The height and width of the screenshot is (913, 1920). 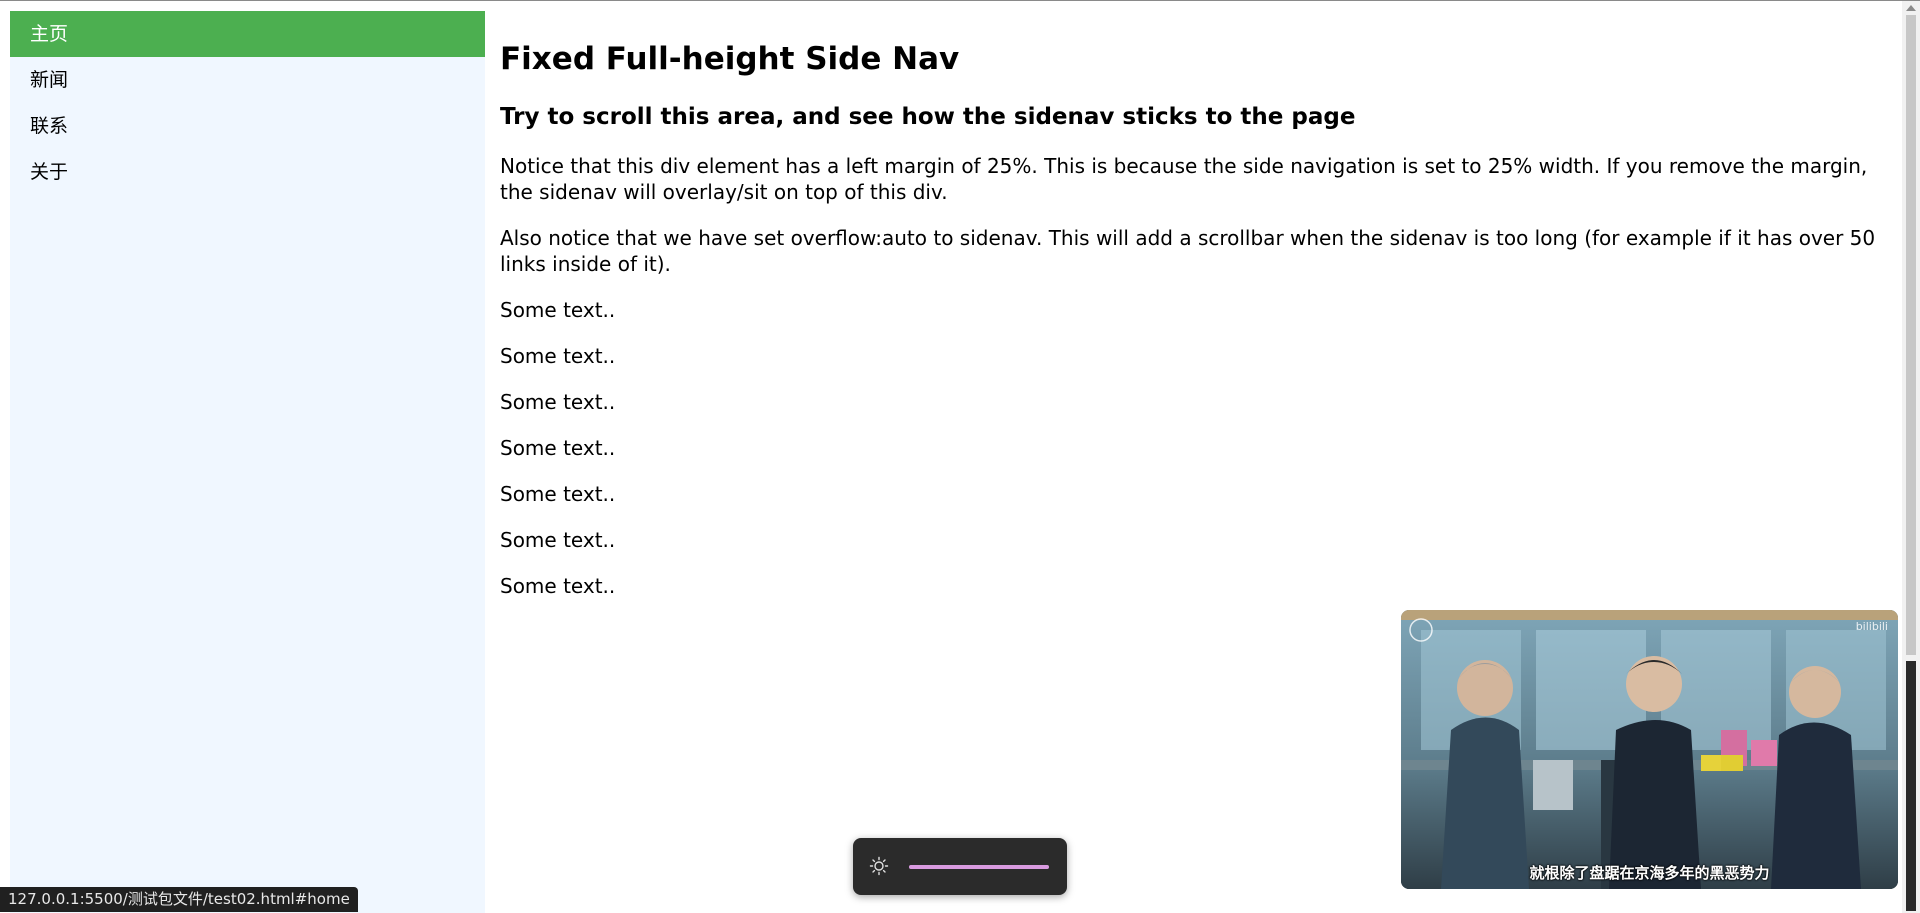 I want to click on scrollbar-track, so click(x=1911, y=786).